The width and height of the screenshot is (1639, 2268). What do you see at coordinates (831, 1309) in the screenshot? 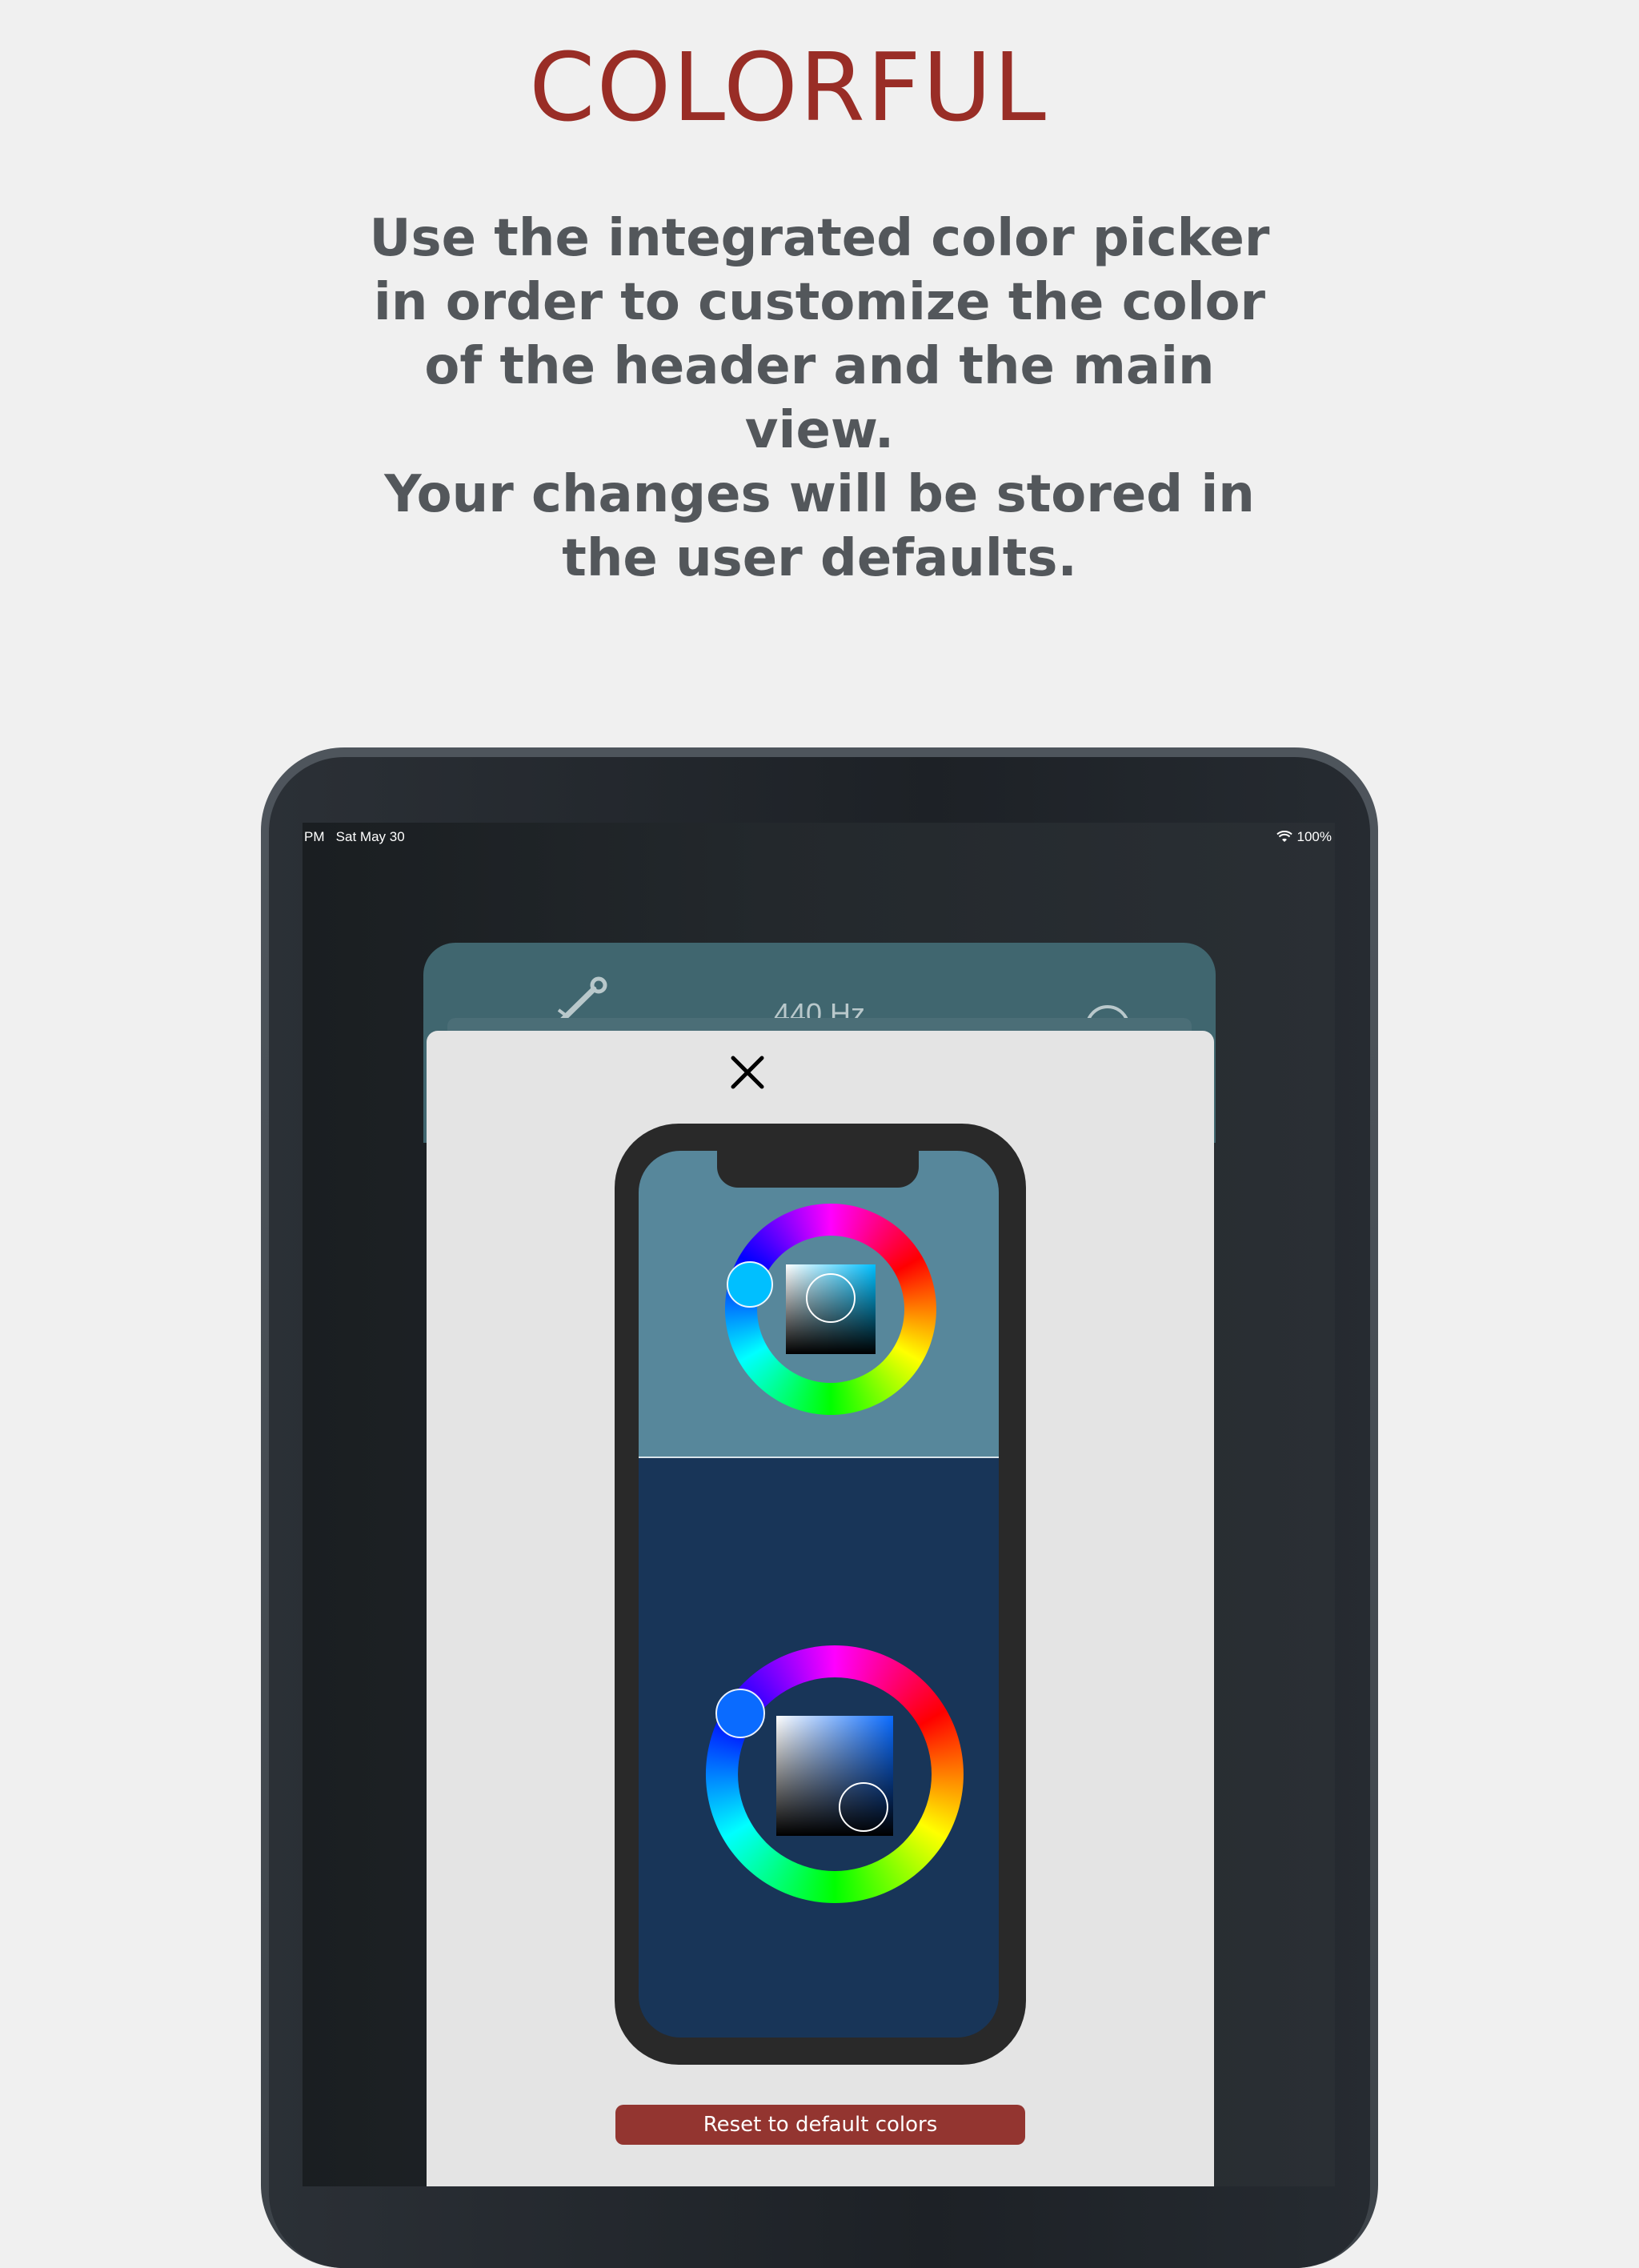
I see `header-color-wheel` at bounding box center [831, 1309].